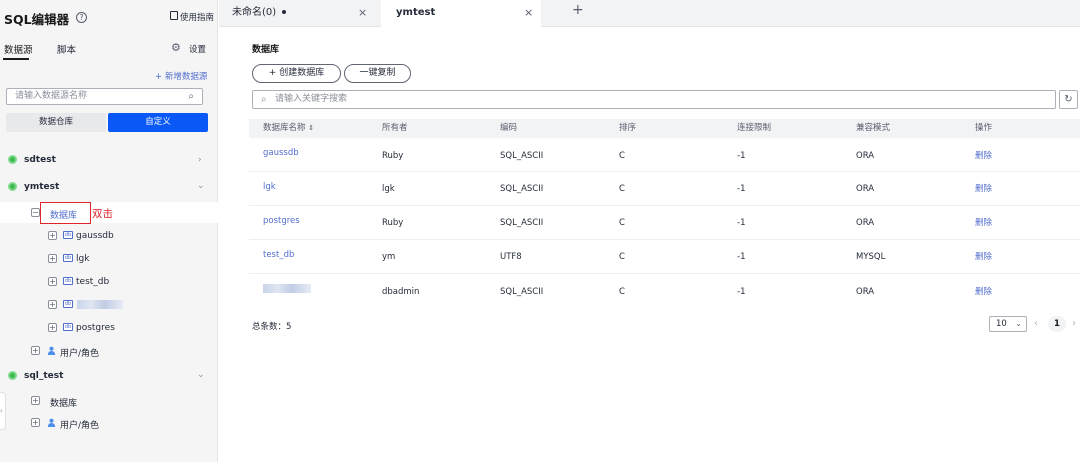 The height and width of the screenshot is (462, 1080). I want to click on tree-node-ymtest-users: + 用户/角色, so click(109, 351).